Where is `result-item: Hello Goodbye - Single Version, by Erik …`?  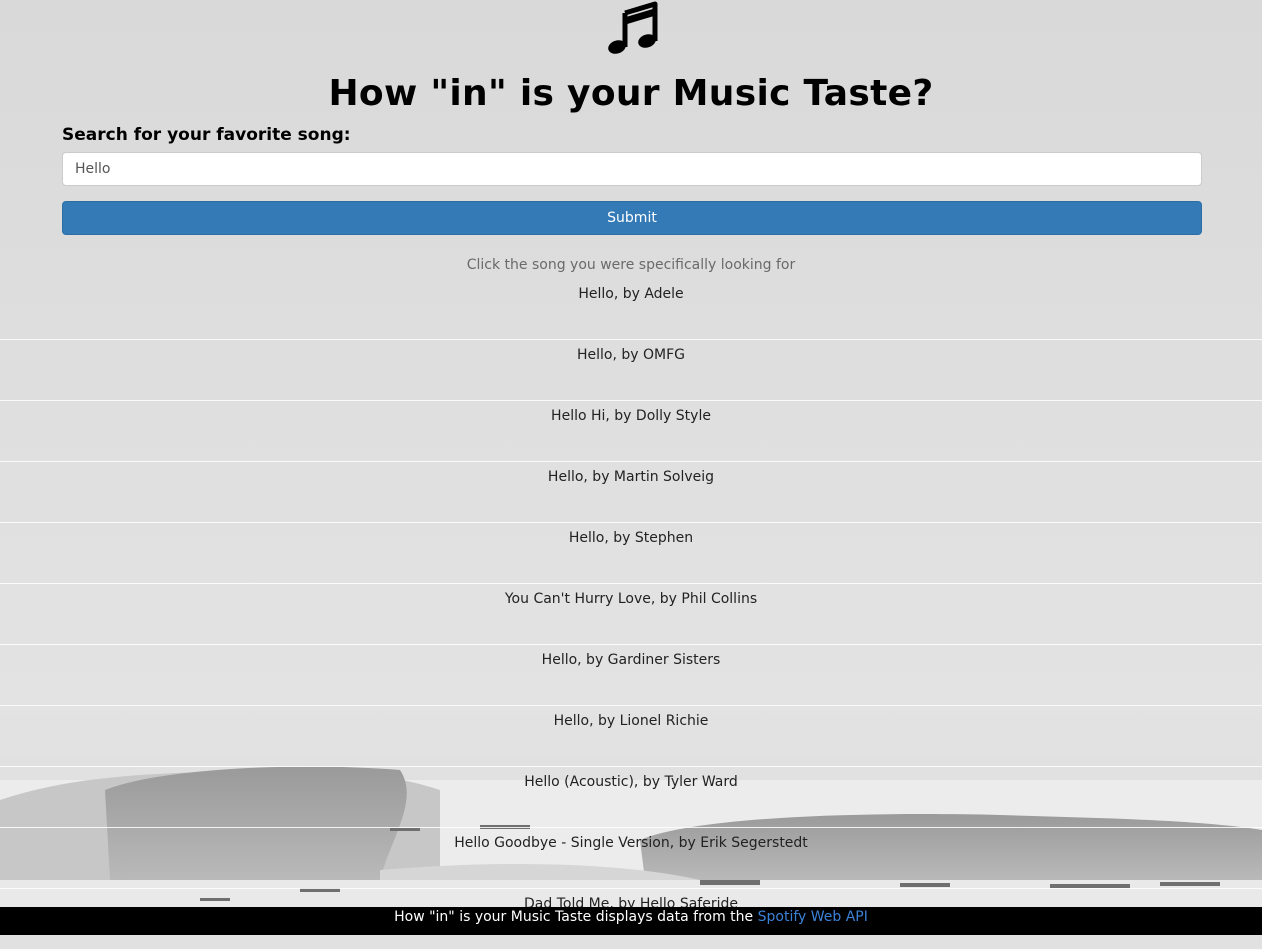 result-item: Hello Goodbye - Single Version, by Erik … is located at coordinates (631, 858).